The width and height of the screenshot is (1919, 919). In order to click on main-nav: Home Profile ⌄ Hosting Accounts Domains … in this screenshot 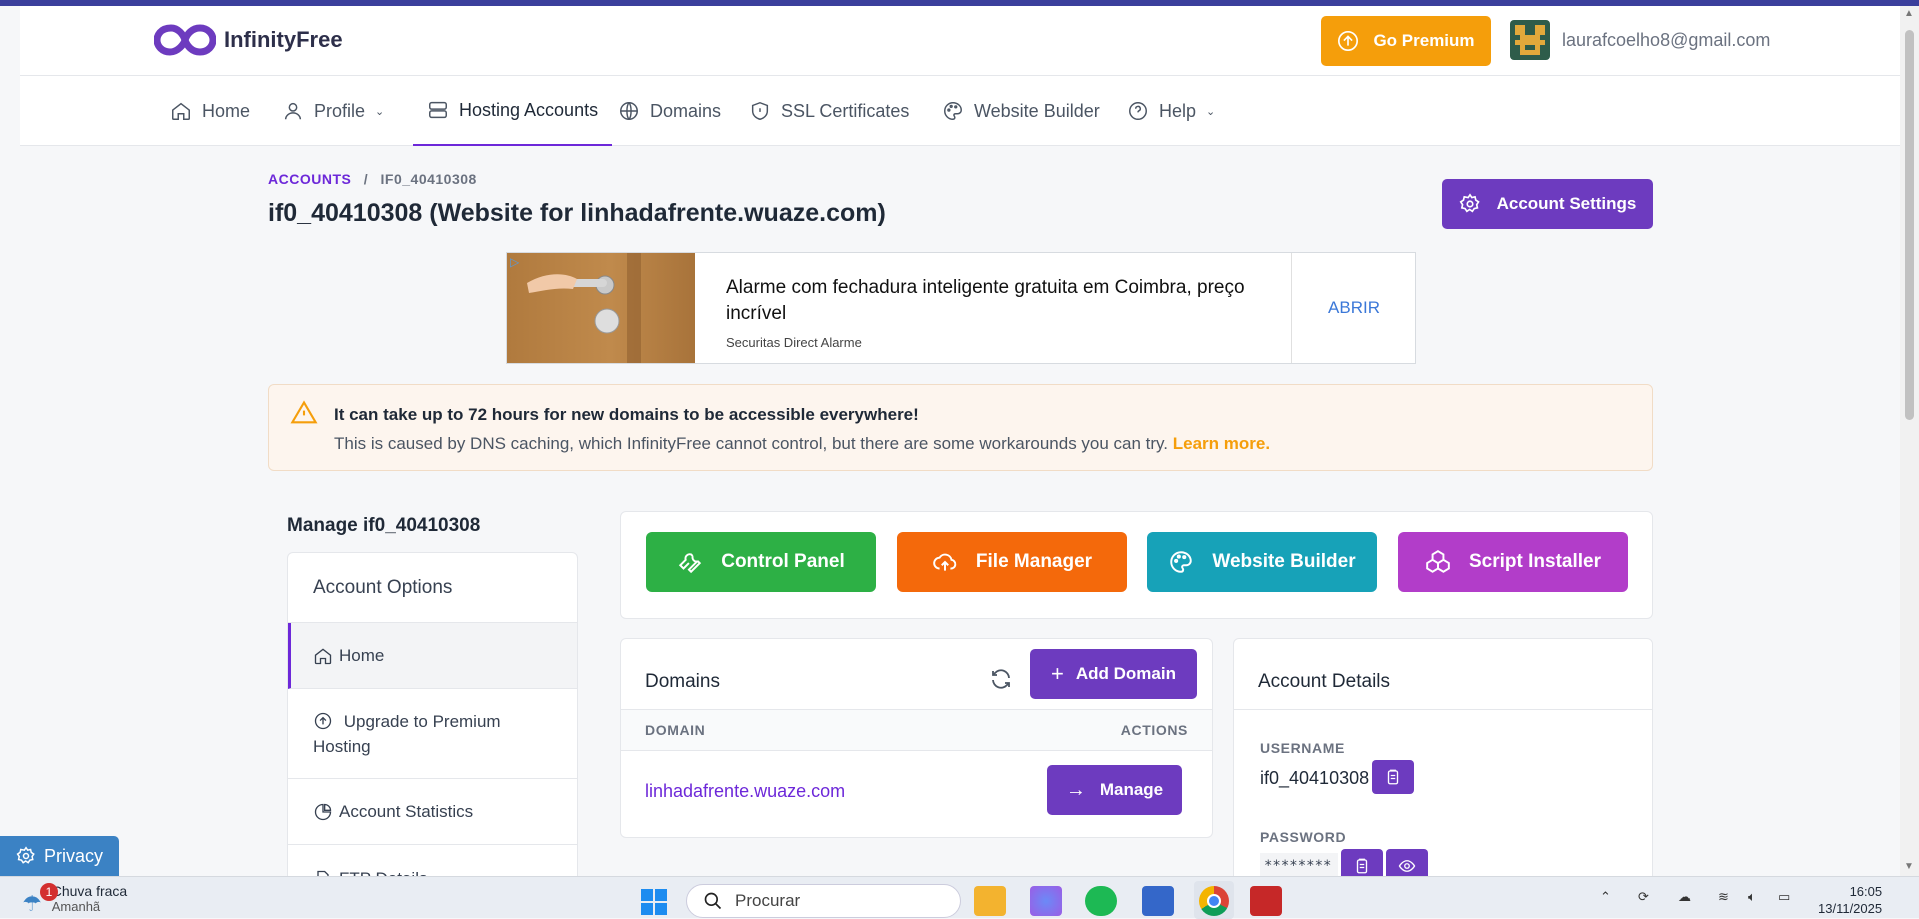, I will do `click(960, 111)`.